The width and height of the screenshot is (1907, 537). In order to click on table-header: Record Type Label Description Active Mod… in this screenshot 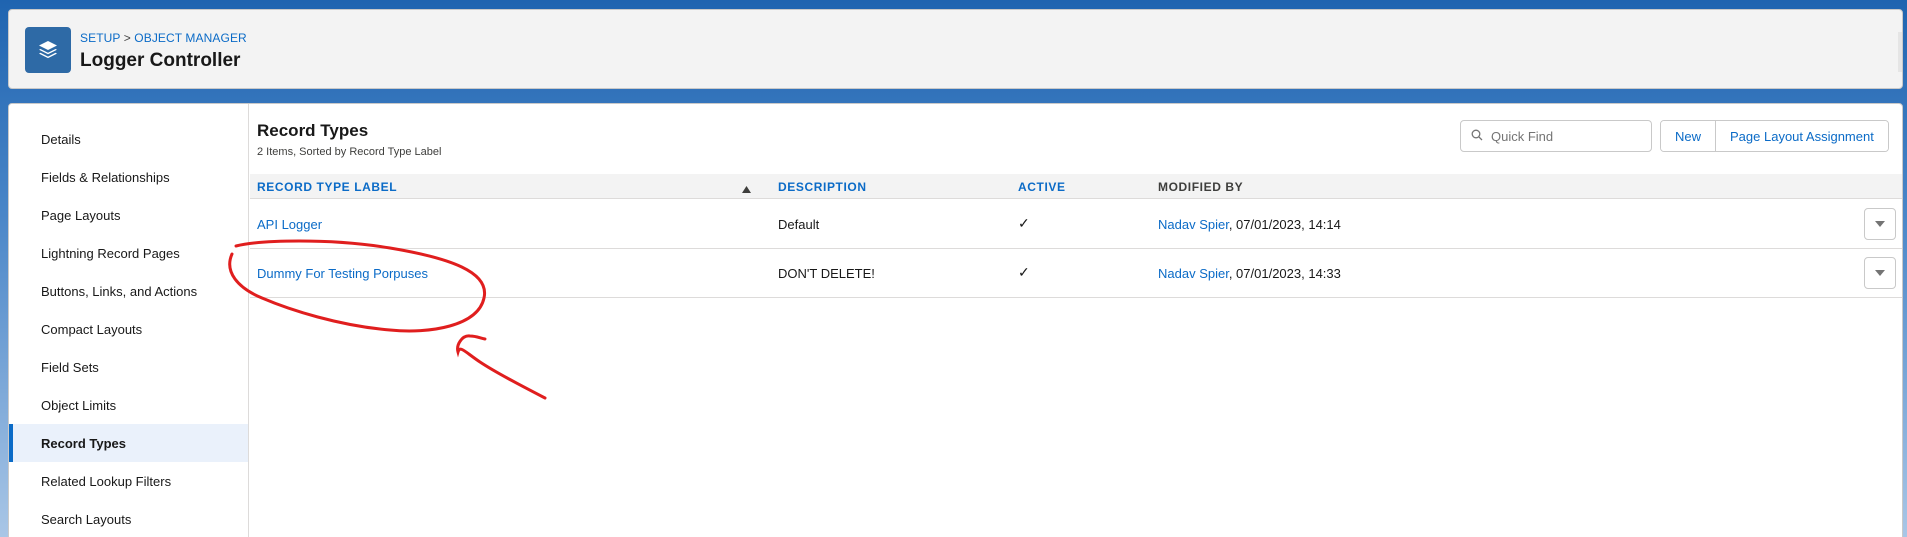, I will do `click(1076, 186)`.